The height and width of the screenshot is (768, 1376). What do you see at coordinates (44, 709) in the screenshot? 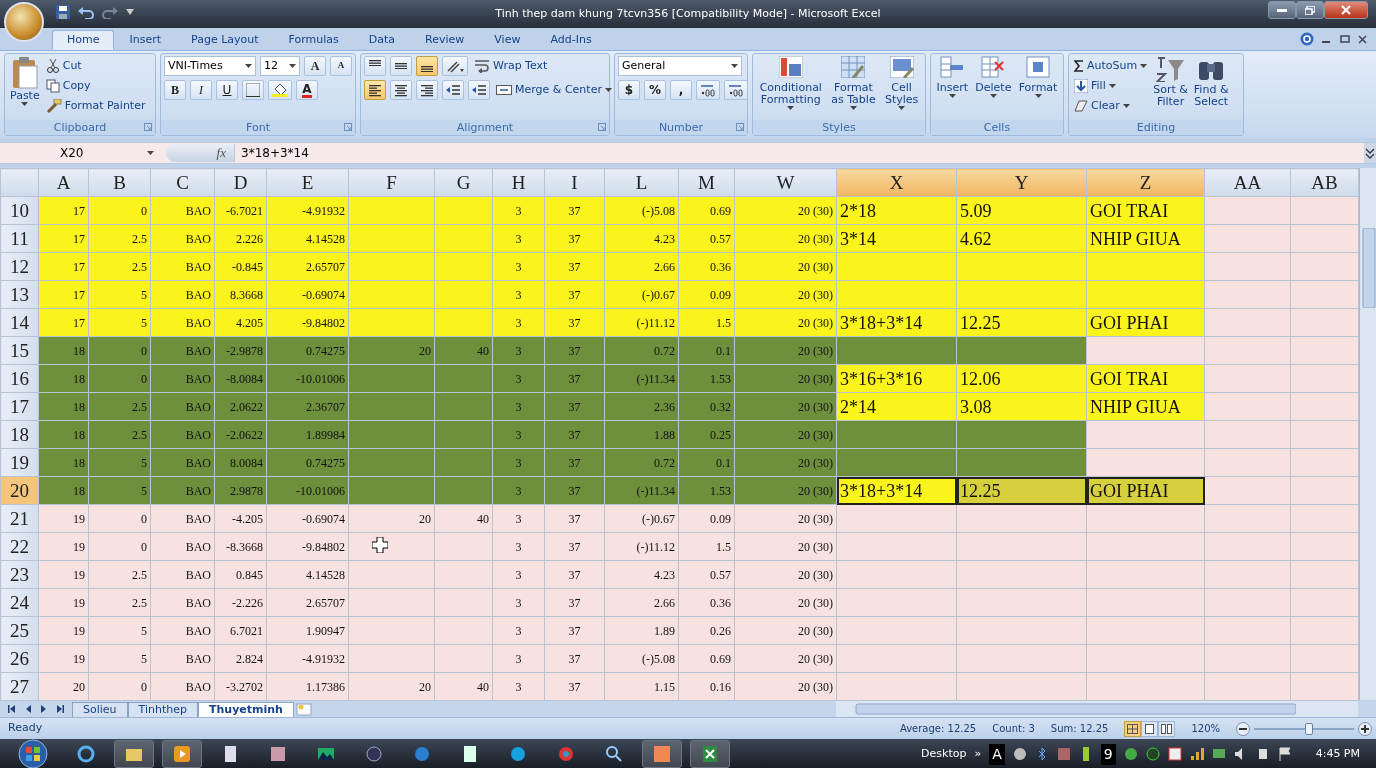
I see `next-sheet-icon` at bounding box center [44, 709].